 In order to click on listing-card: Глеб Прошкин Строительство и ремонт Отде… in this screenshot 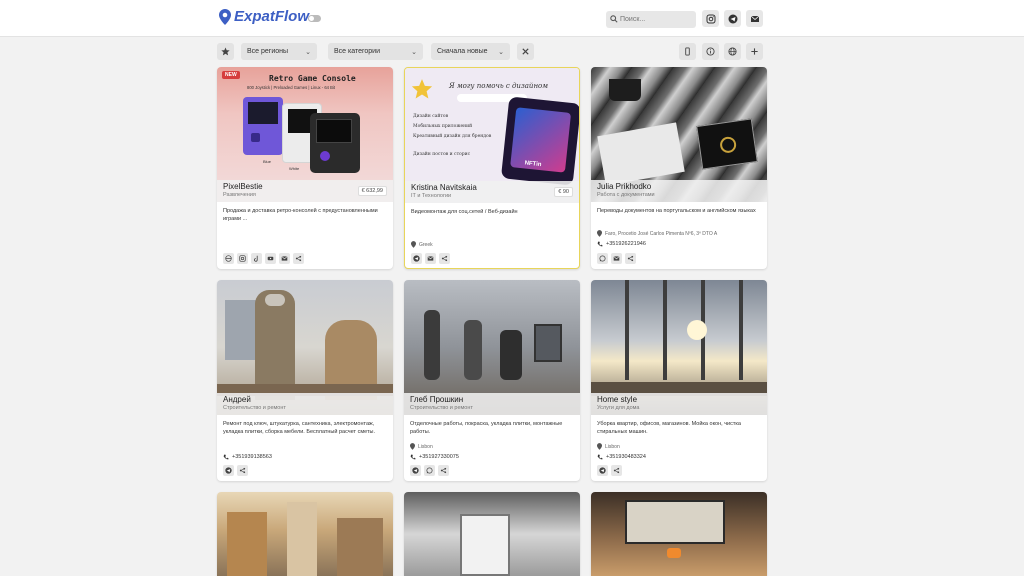, I will do `click(492, 380)`.